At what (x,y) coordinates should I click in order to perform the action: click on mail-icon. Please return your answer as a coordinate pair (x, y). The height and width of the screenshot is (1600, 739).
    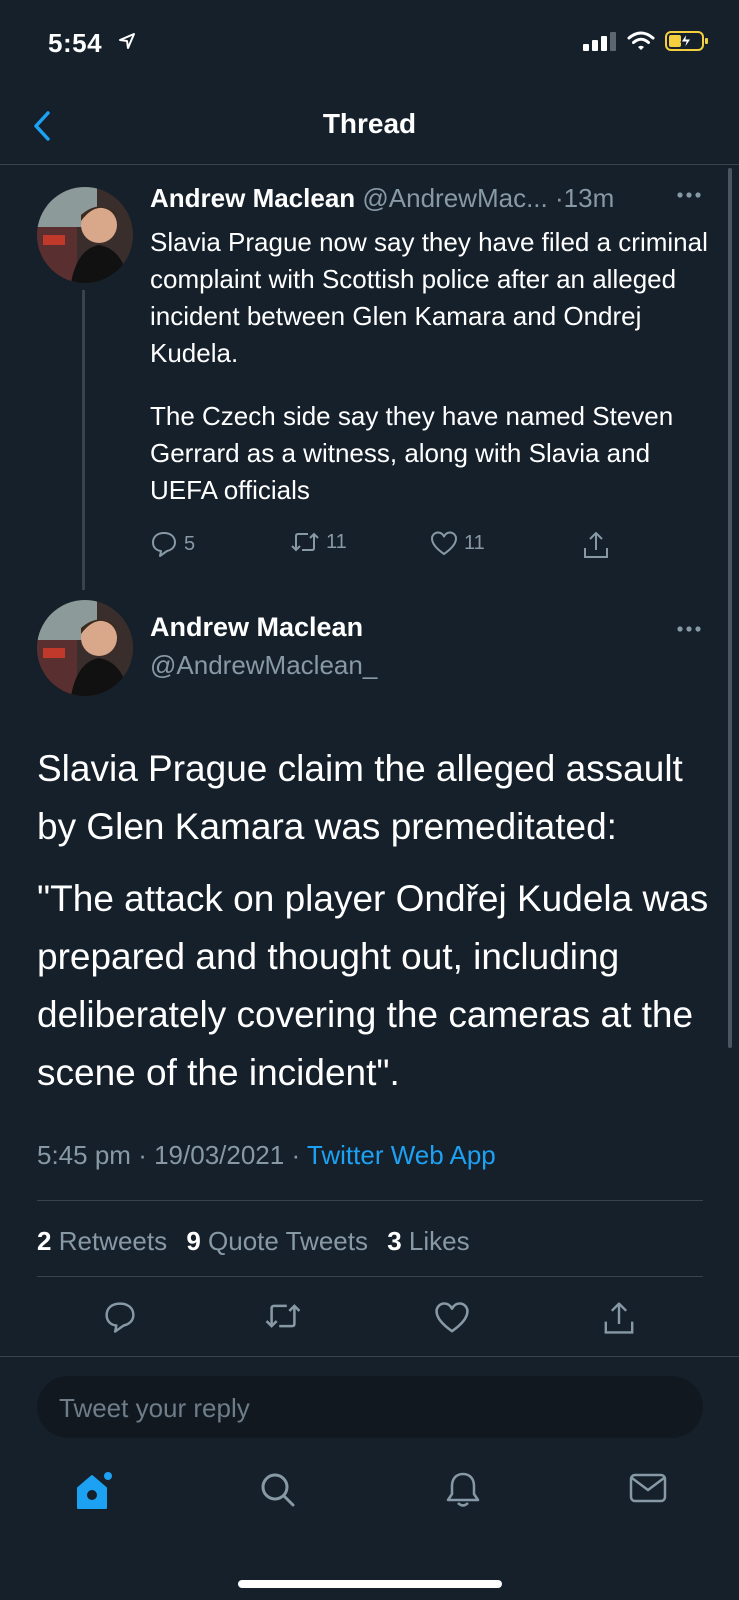
    Looking at the image, I should click on (648, 1488).